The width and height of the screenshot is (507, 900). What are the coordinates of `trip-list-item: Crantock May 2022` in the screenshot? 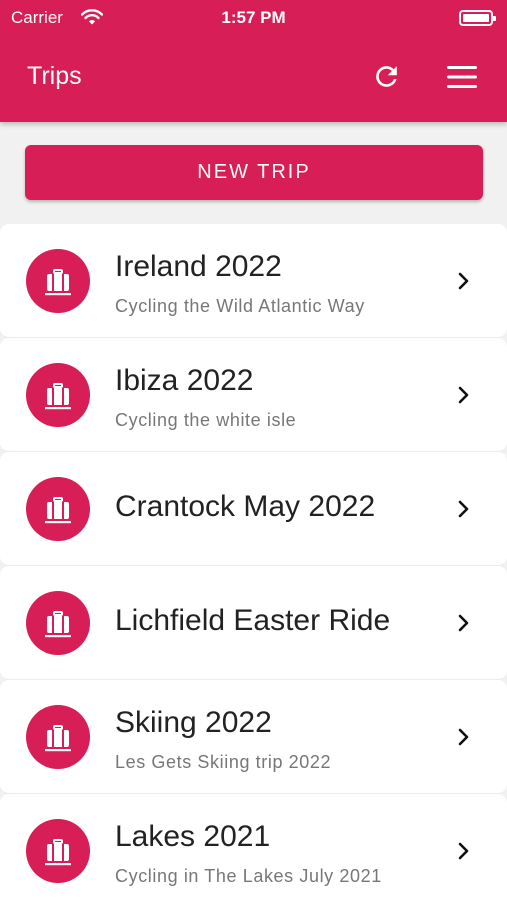 It's located at (253, 509).